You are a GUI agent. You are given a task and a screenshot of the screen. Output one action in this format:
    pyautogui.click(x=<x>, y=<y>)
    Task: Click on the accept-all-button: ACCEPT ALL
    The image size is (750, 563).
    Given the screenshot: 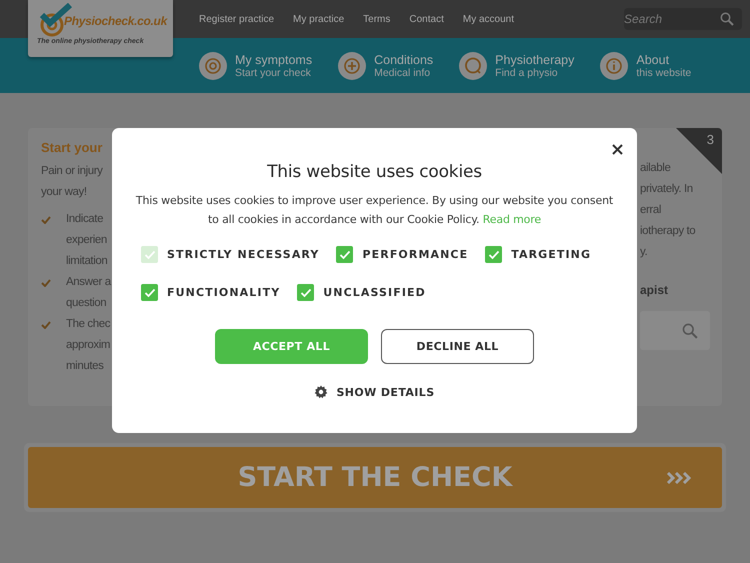 What is the action you would take?
    pyautogui.click(x=291, y=346)
    